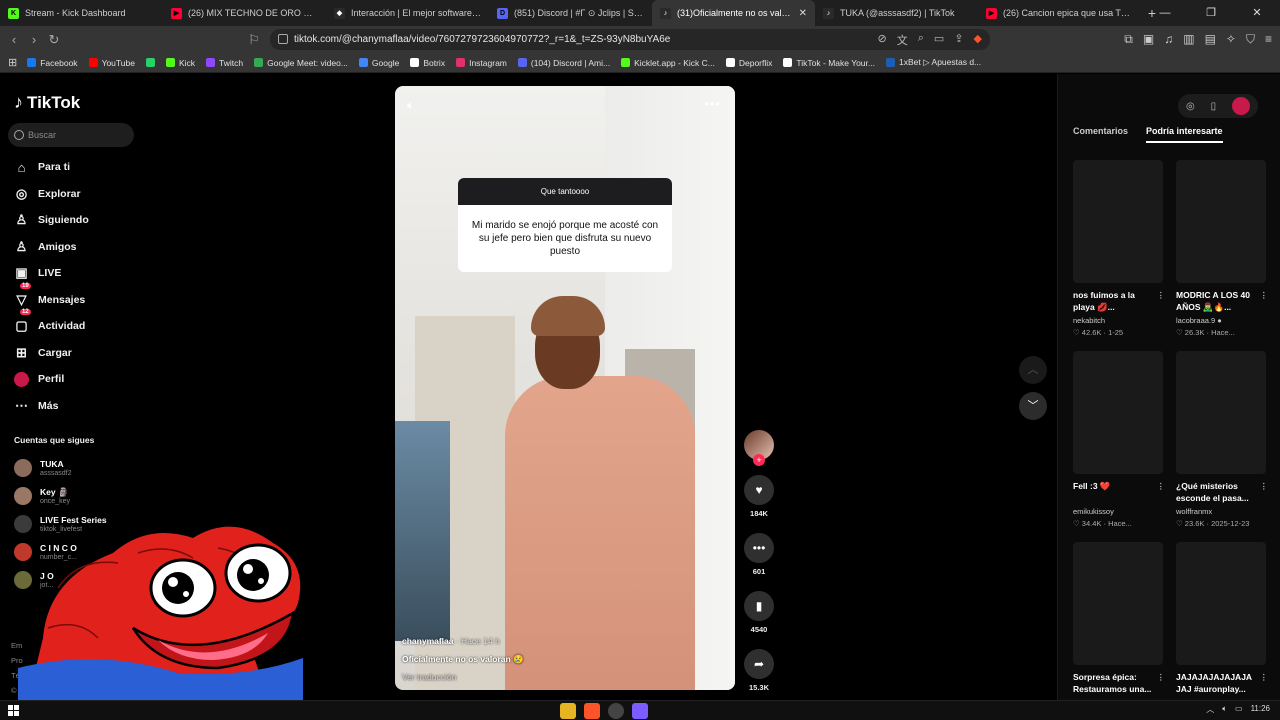  Describe the element at coordinates (759, 606) in the screenshot. I see `bookmark-save-icon: ▮` at that location.